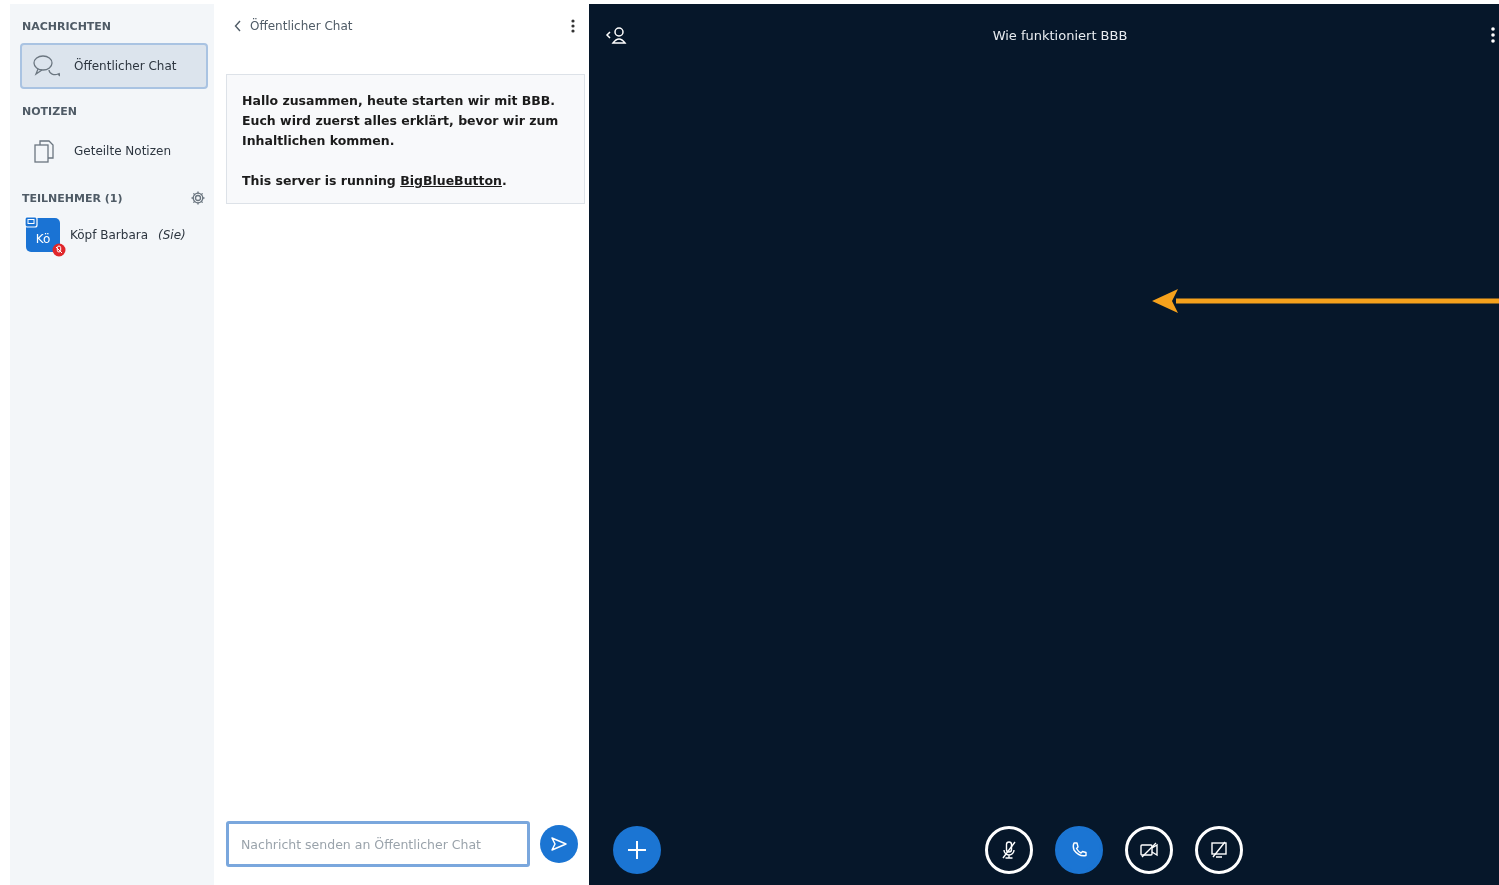  Describe the element at coordinates (375, 181) in the screenshot. I see `message-text: This server is running BigBlueButton.` at that location.